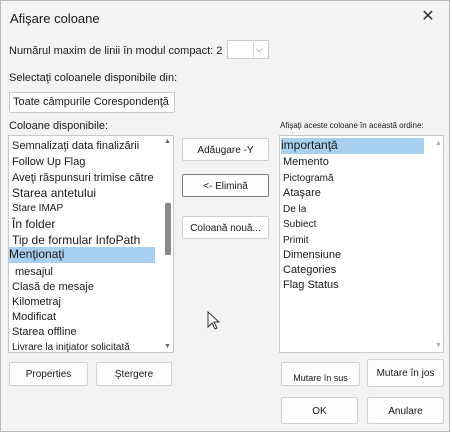 Image resolution: width=452 pixels, height=434 pixels. What do you see at coordinates (299, 224) in the screenshot?
I see `list-item: Subiect` at bounding box center [299, 224].